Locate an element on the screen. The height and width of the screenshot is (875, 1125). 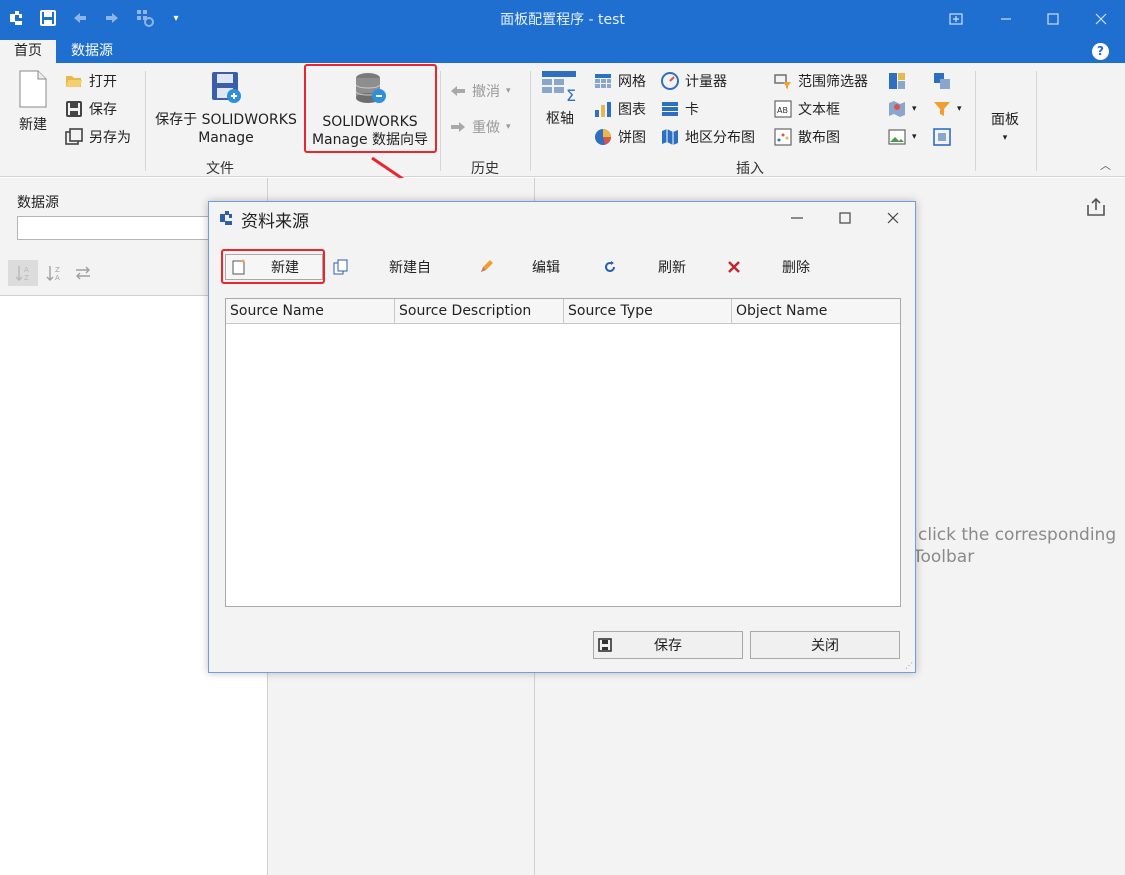
card-icon is located at coordinates (670, 109).